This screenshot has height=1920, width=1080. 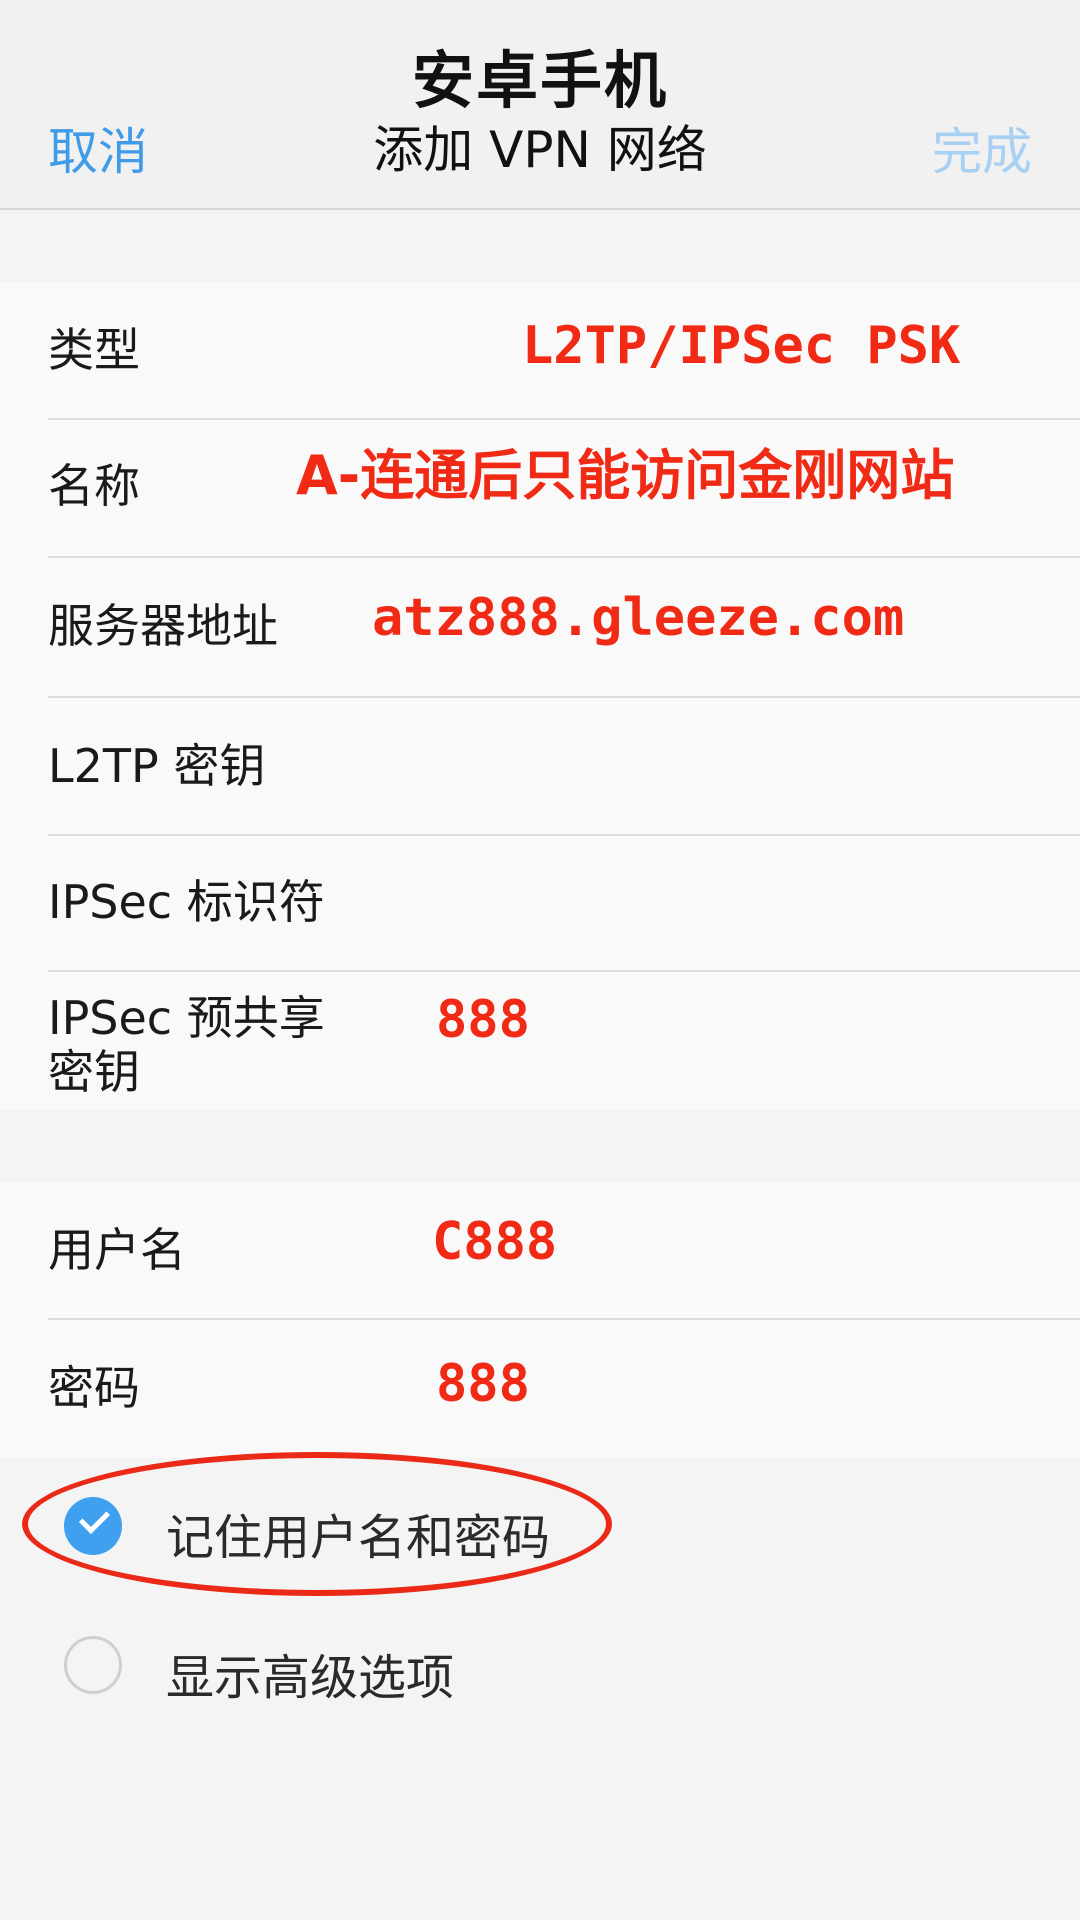 I want to click on type-value: L2TP/IPSec PSK, so click(x=741, y=346).